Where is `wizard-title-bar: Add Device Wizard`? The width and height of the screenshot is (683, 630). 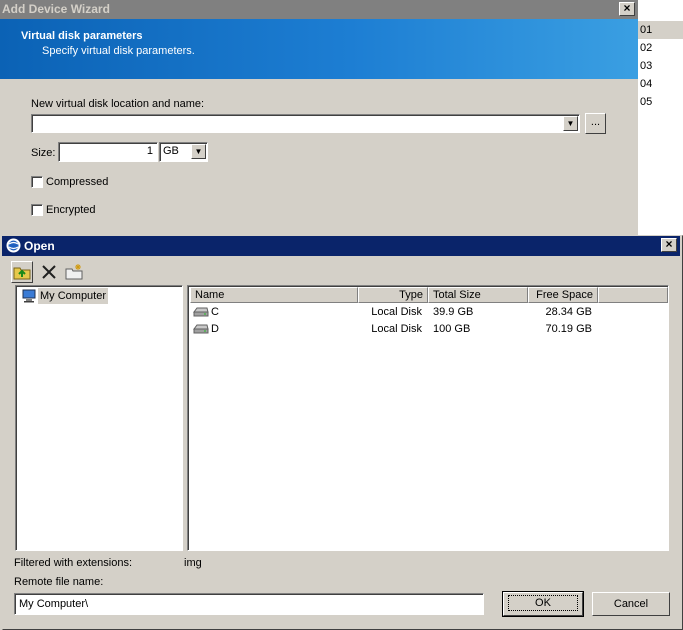
wizard-title-bar: Add Device Wizard is located at coordinates (319, 9).